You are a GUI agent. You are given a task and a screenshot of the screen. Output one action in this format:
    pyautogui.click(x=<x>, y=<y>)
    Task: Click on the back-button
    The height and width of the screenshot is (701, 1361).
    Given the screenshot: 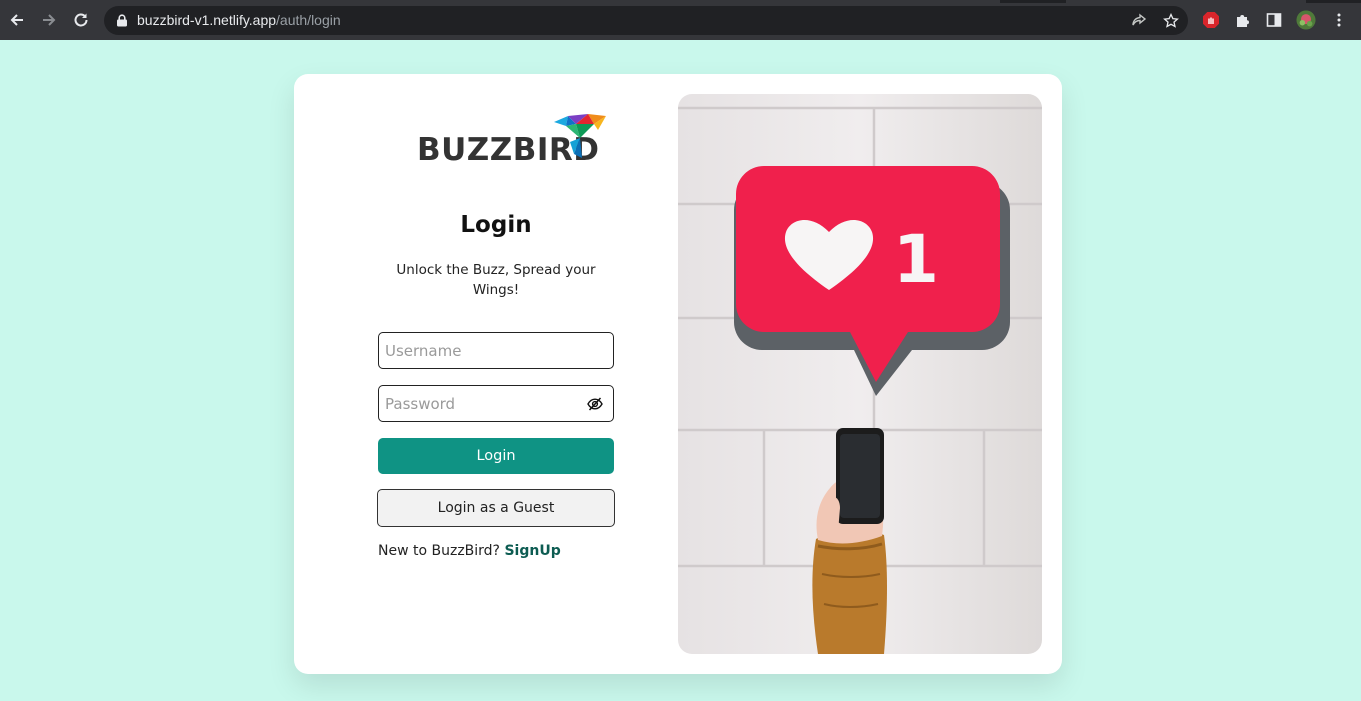 What is the action you would take?
    pyautogui.click(x=17, y=20)
    